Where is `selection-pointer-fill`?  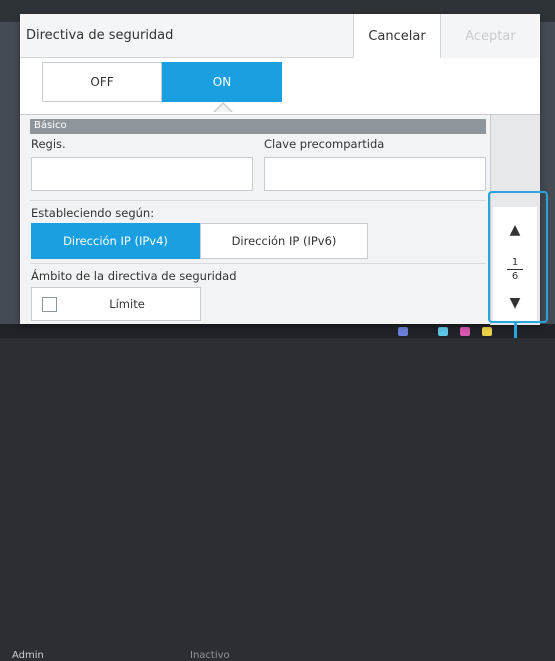
selection-pointer-fill is located at coordinates (223, 108).